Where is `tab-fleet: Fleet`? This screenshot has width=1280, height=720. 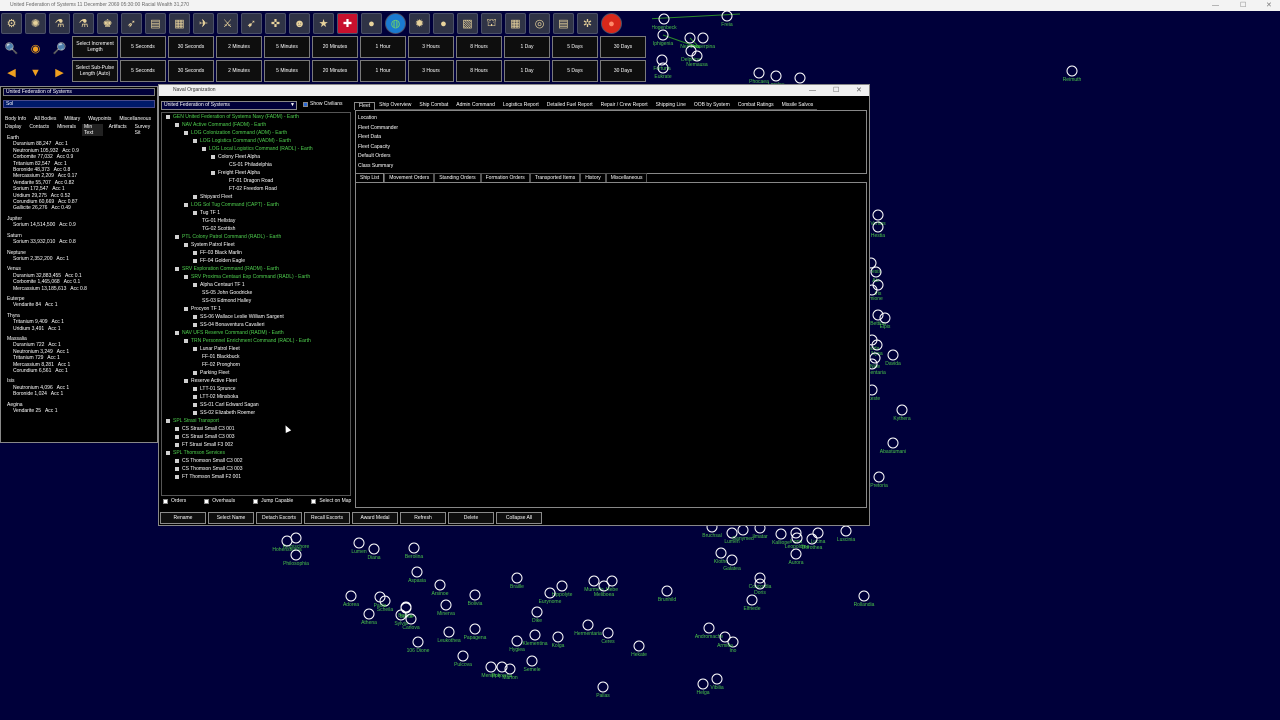
tab-fleet: Fleet is located at coordinates (365, 106).